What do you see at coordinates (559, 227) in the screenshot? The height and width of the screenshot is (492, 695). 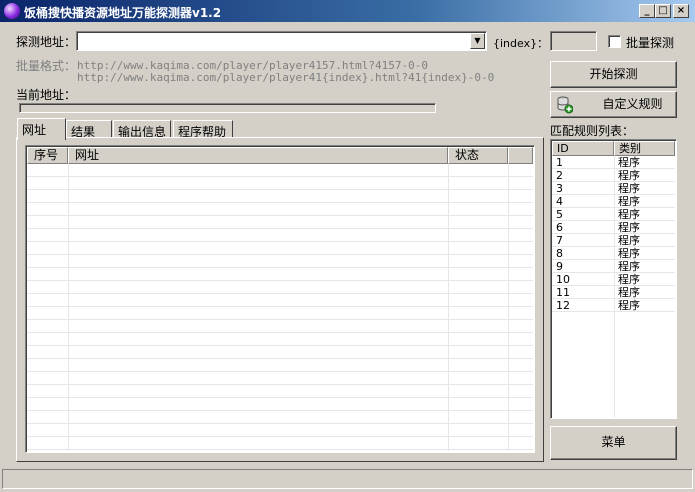 I see `rule-id: 6` at bounding box center [559, 227].